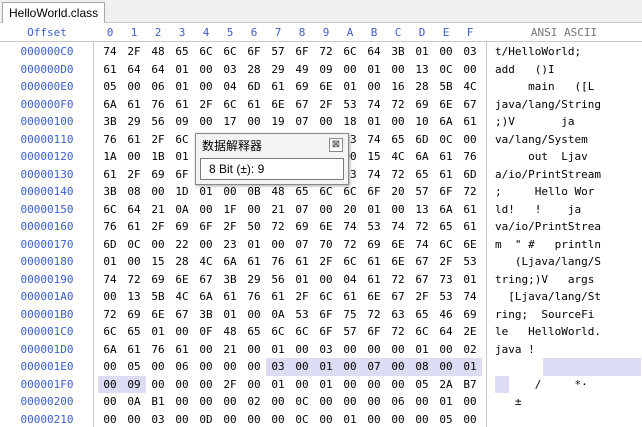 The image size is (642, 427). Describe the element at coordinates (568, 210) in the screenshot. I see `ansi-row: ld! ! ja` at that location.